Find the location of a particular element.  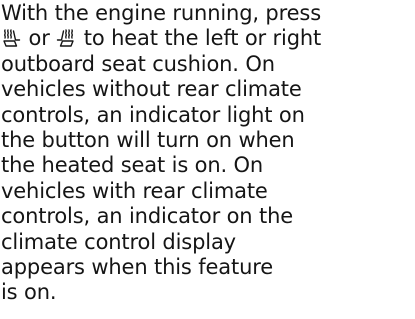

paragraph-line: vehicles without rear climate is located at coordinates (151, 89).